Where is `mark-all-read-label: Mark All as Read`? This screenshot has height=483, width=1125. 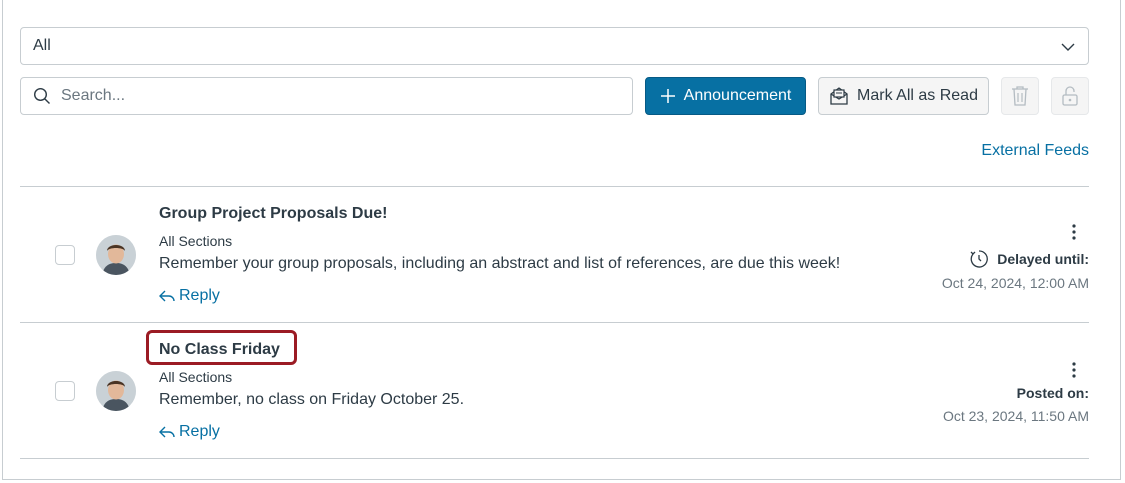 mark-all-read-label: Mark All as Read is located at coordinates (917, 95).